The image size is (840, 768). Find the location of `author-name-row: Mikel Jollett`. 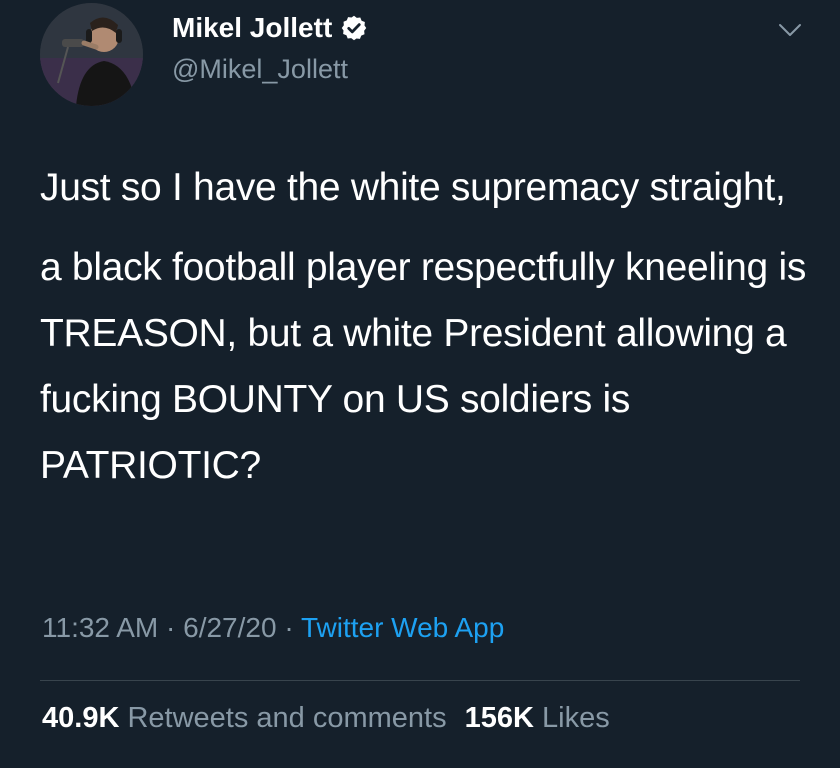

author-name-row: Mikel Jollett is located at coordinates (270, 28).